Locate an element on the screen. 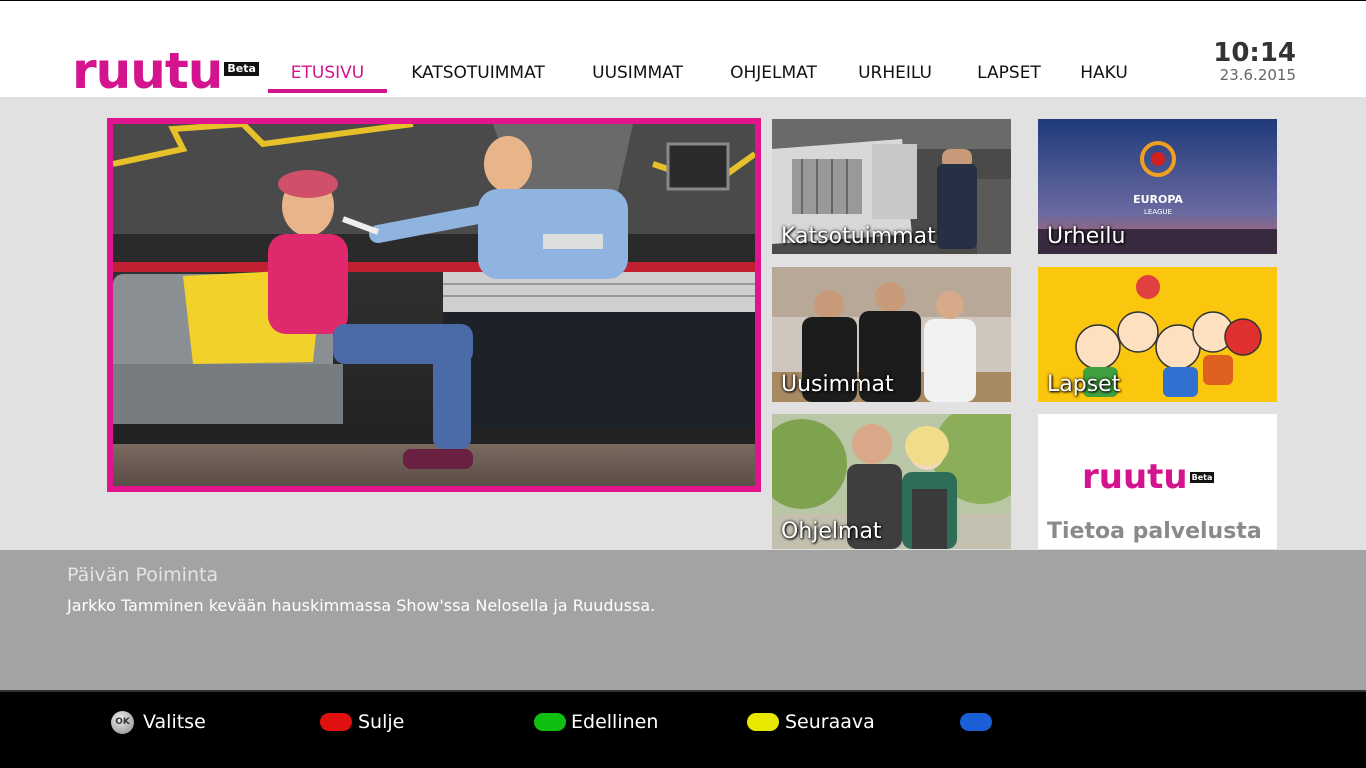  clock-time: 10:14 is located at coordinates (1254, 53).